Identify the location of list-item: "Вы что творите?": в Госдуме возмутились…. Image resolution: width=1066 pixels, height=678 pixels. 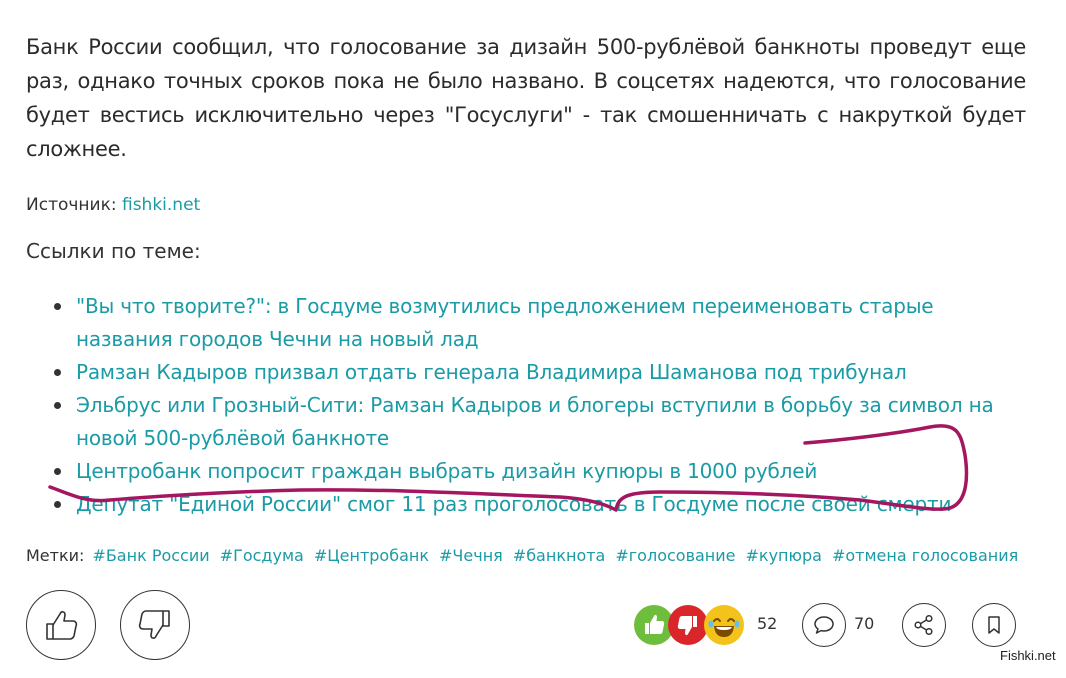
(540, 323).